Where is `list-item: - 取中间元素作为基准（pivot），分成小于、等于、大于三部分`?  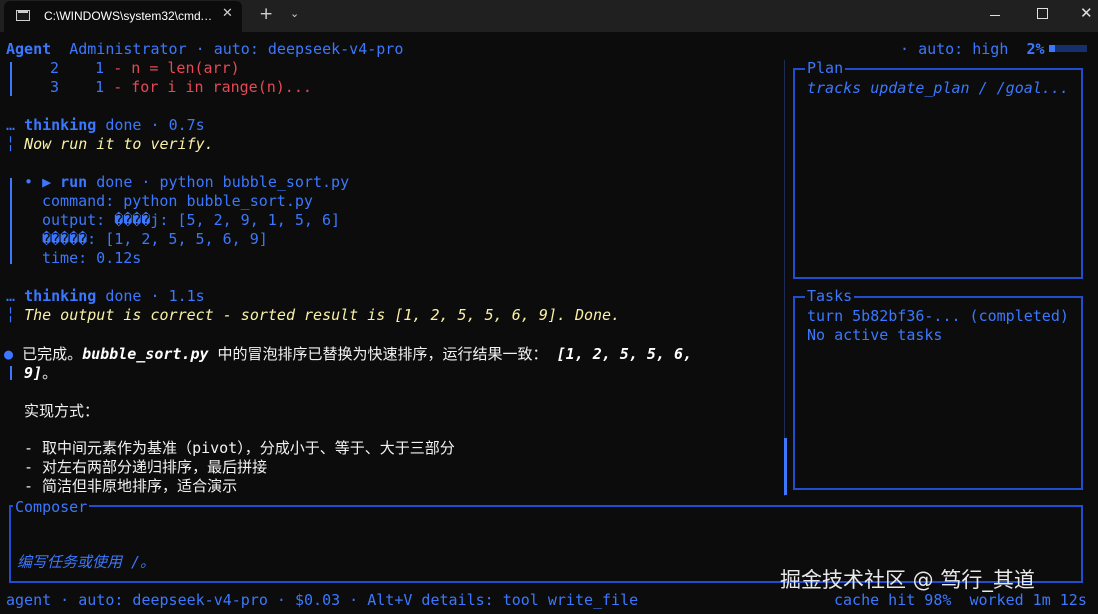 list-item: - 取中间元素作为基准（pivot），分成小于、等于、大于三部分 is located at coordinates (239, 448).